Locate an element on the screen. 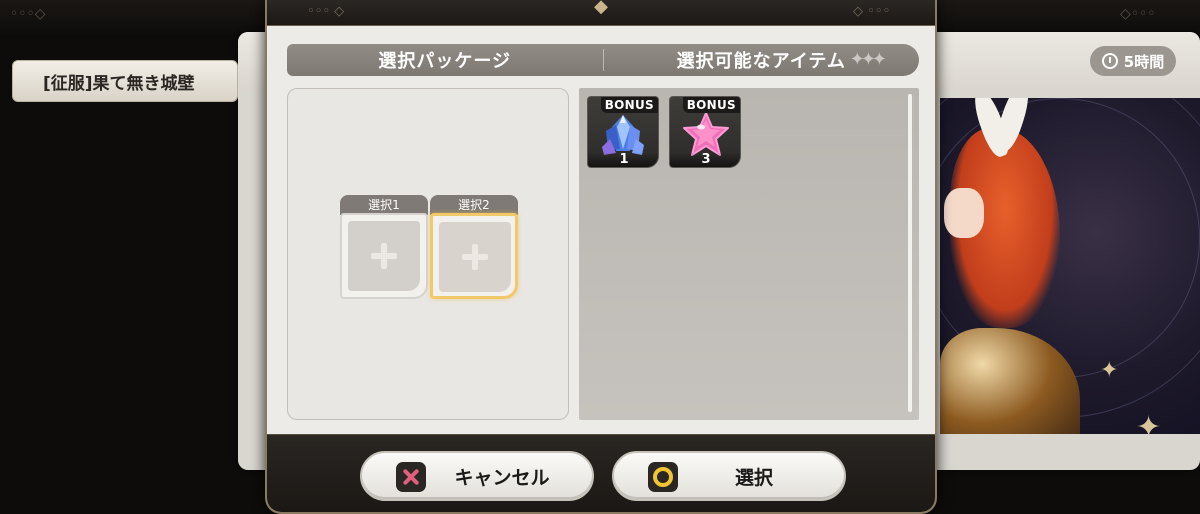 This screenshot has height=514, width=1200. remaining-time-badge: 5時間 is located at coordinates (1133, 61).